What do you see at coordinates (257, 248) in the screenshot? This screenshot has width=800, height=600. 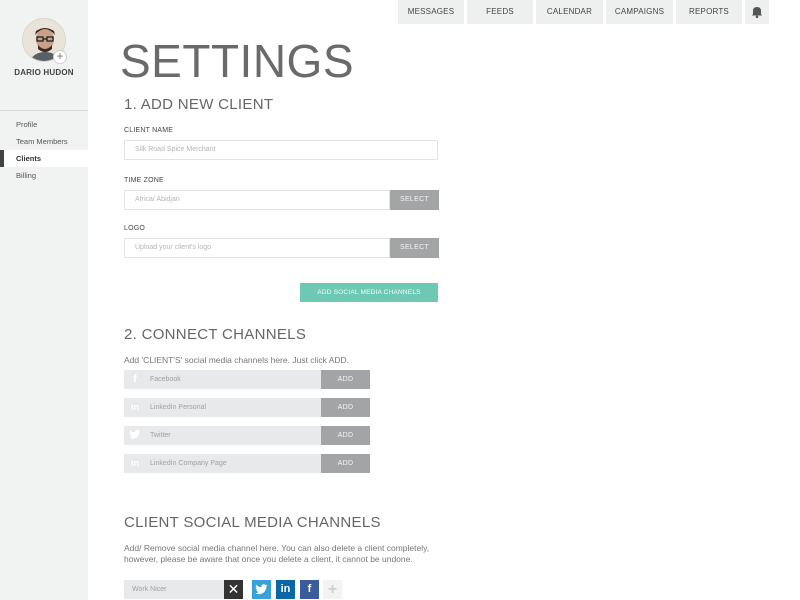 I see `logo-upload-input: Upload your client's logo` at bounding box center [257, 248].